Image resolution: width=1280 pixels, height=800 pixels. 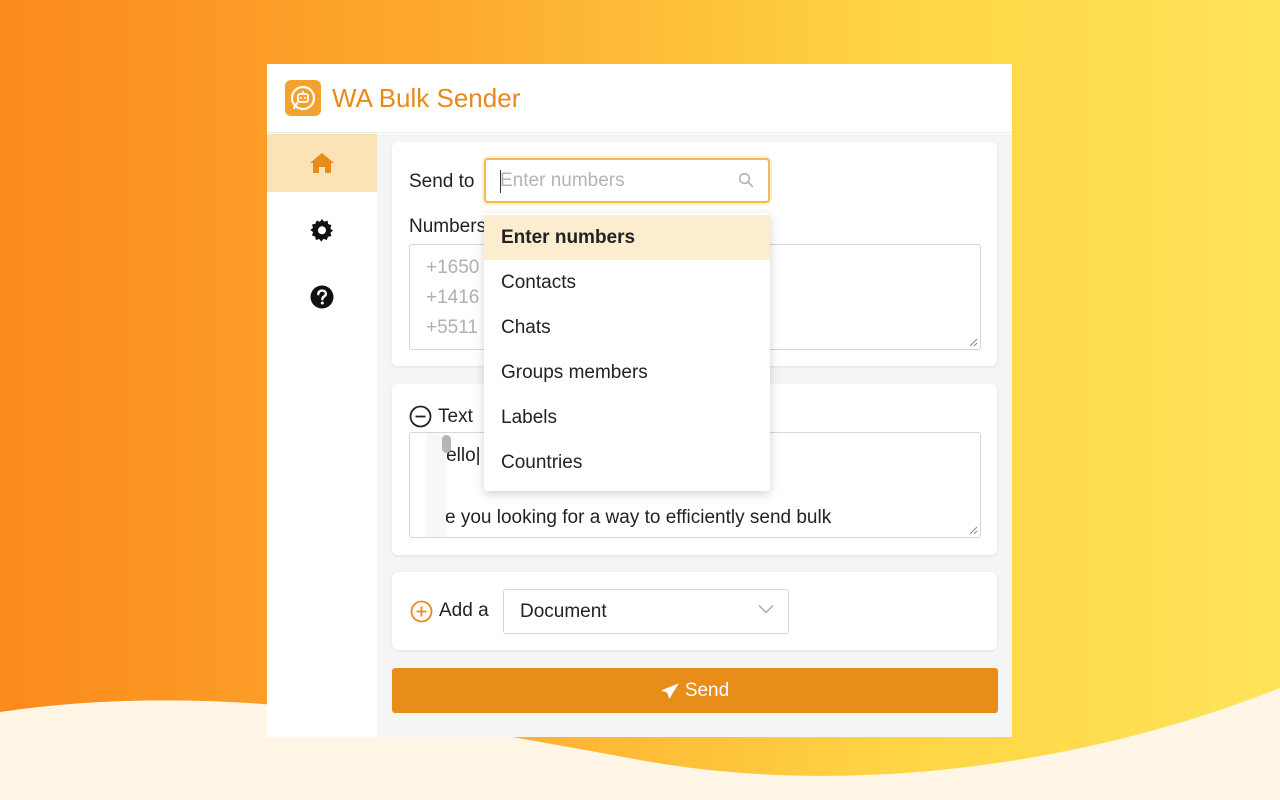 What do you see at coordinates (446, 444) in the screenshot?
I see `scrollbar-thumb` at bounding box center [446, 444].